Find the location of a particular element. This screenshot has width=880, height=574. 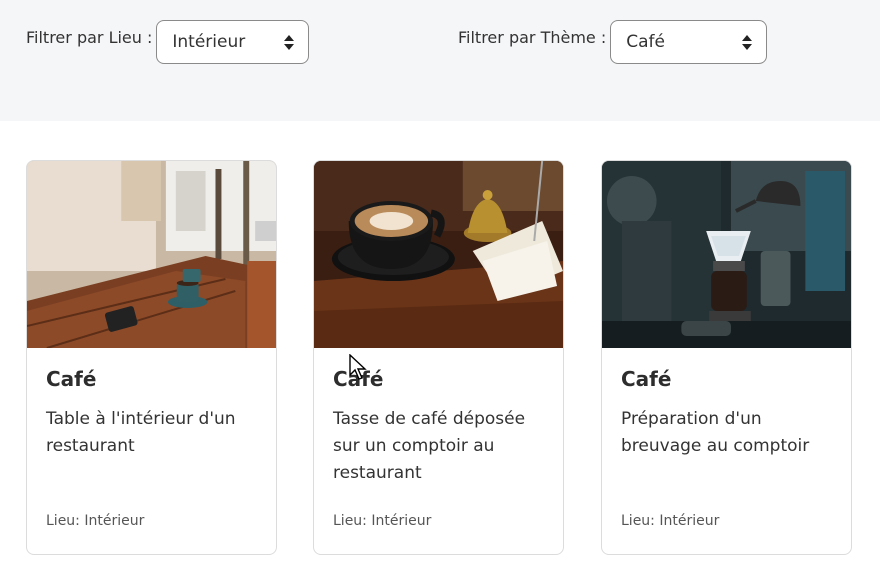

filter-theme-label: Filtrer par Thème : is located at coordinates (532, 37).